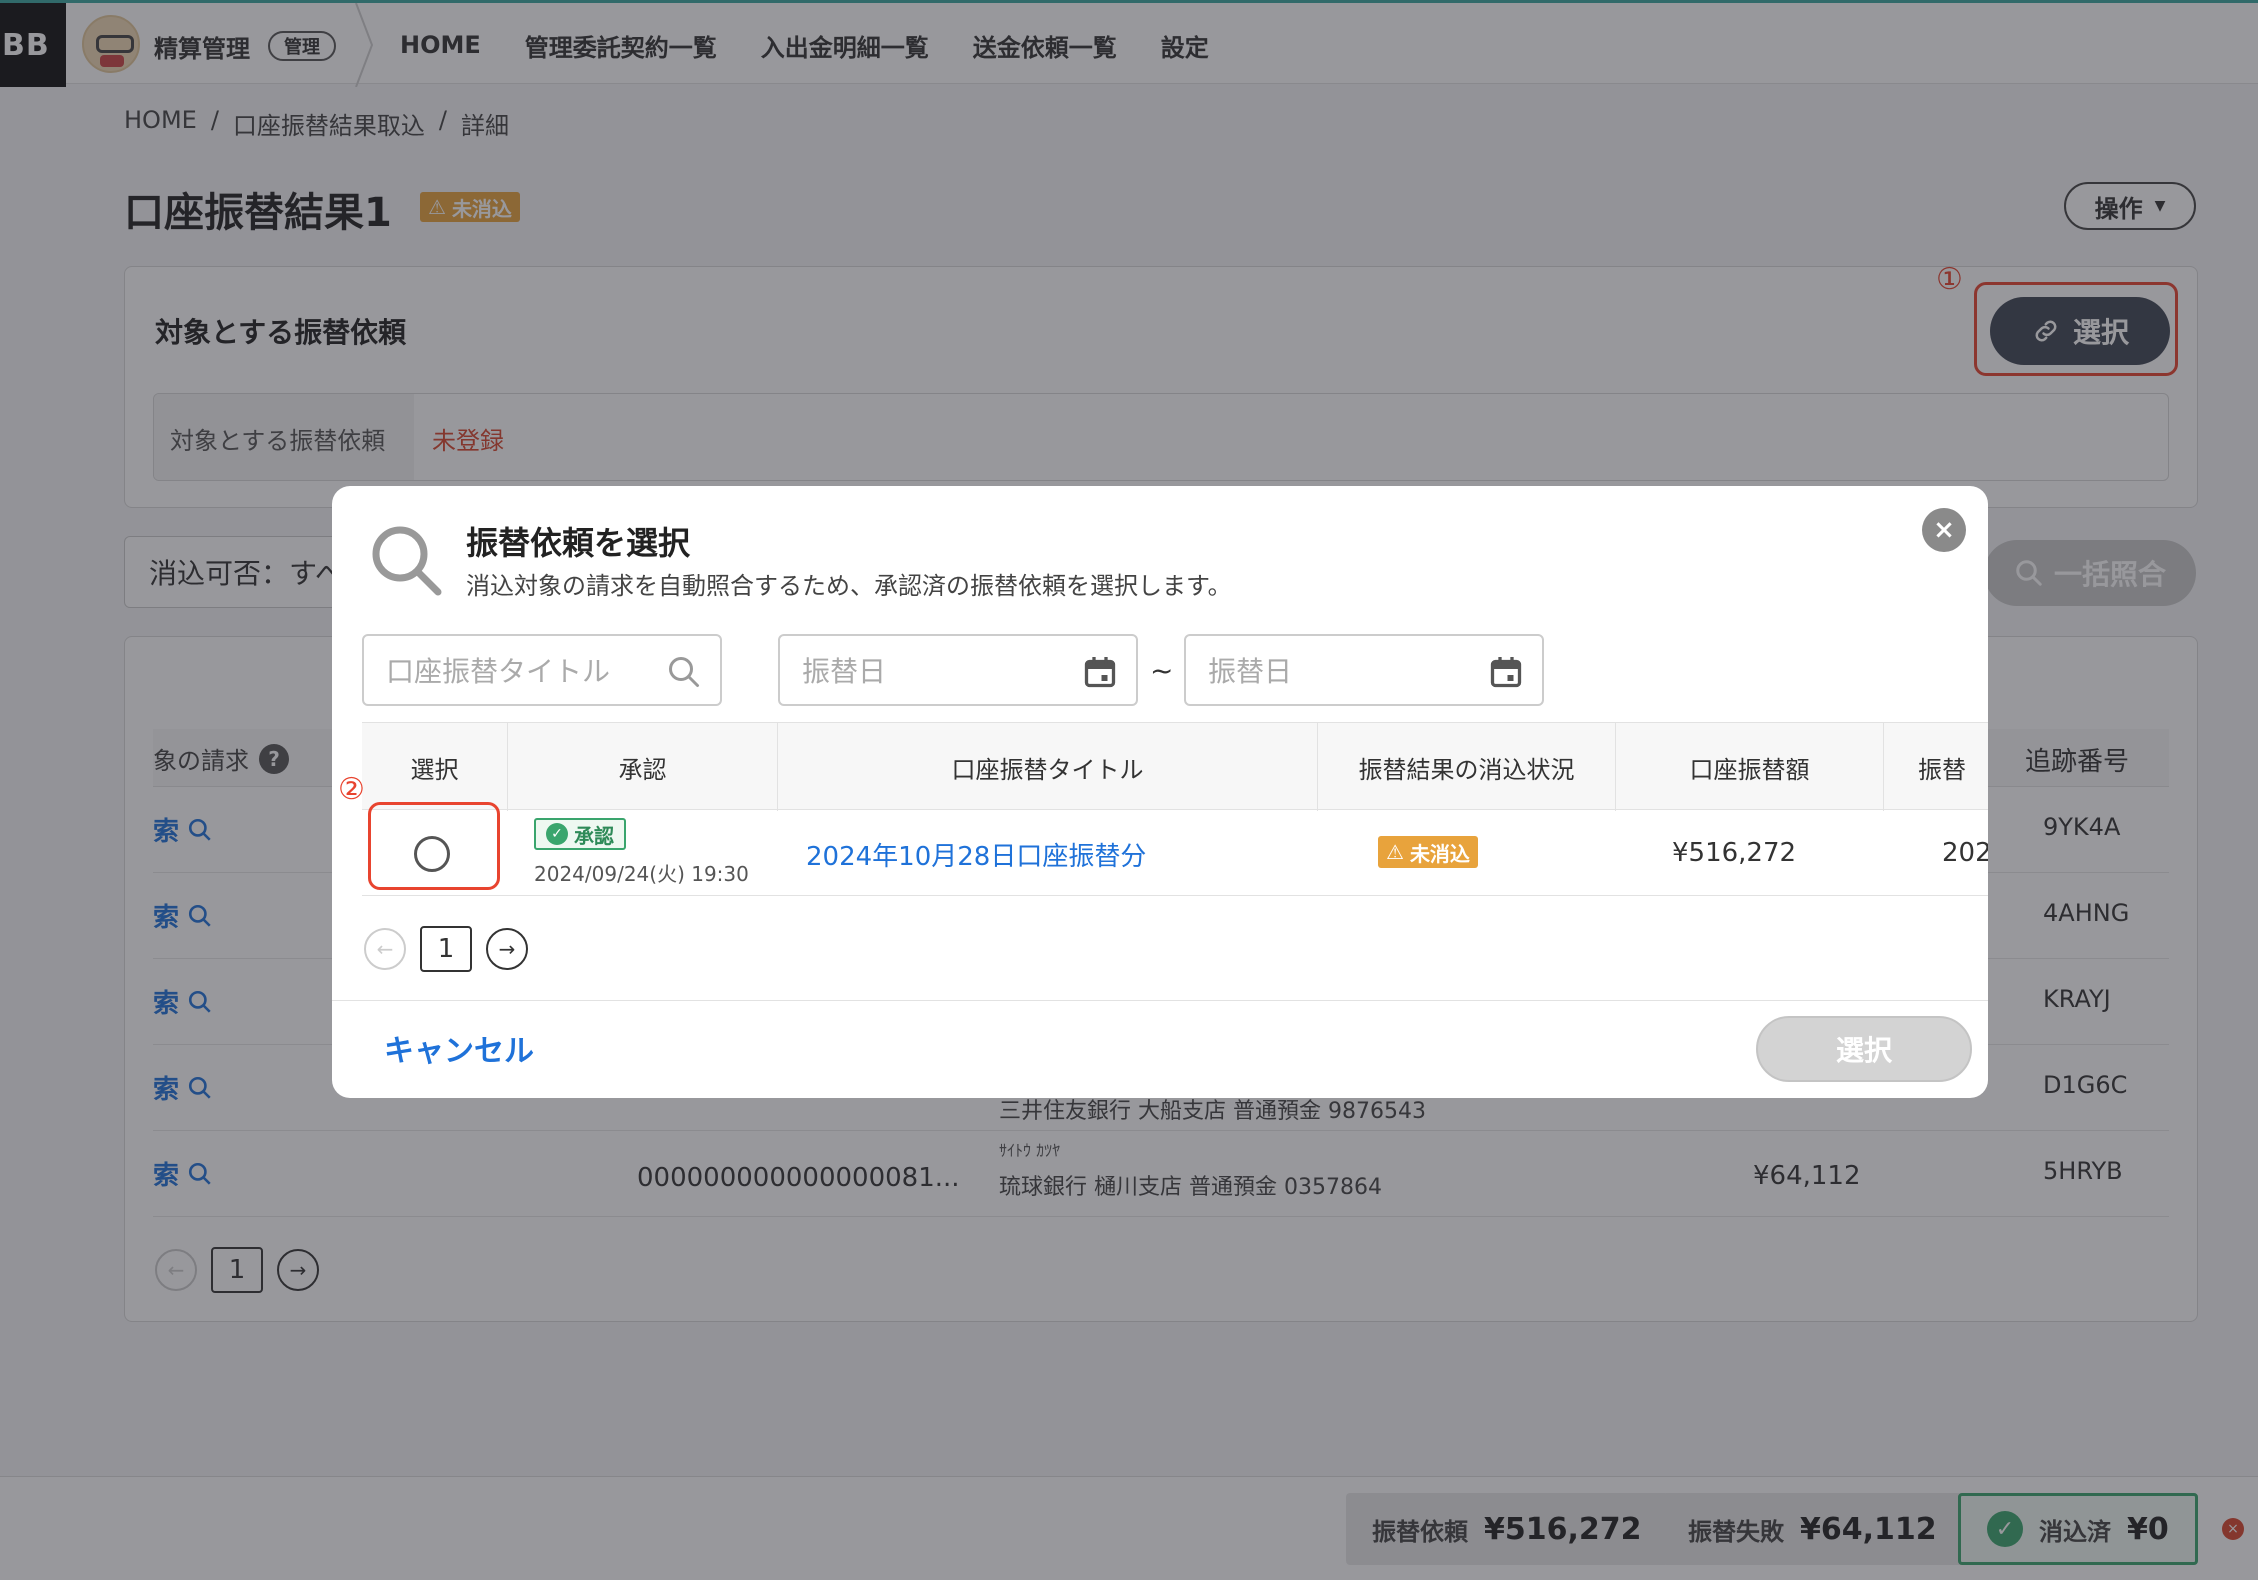 The height and width of the screenshot is (1580, 2258). What do you see at coordinates (1439, 853) in the screenshot?
I see `reconcile-status-label: 未消込` at bounding box center [1439, 853].